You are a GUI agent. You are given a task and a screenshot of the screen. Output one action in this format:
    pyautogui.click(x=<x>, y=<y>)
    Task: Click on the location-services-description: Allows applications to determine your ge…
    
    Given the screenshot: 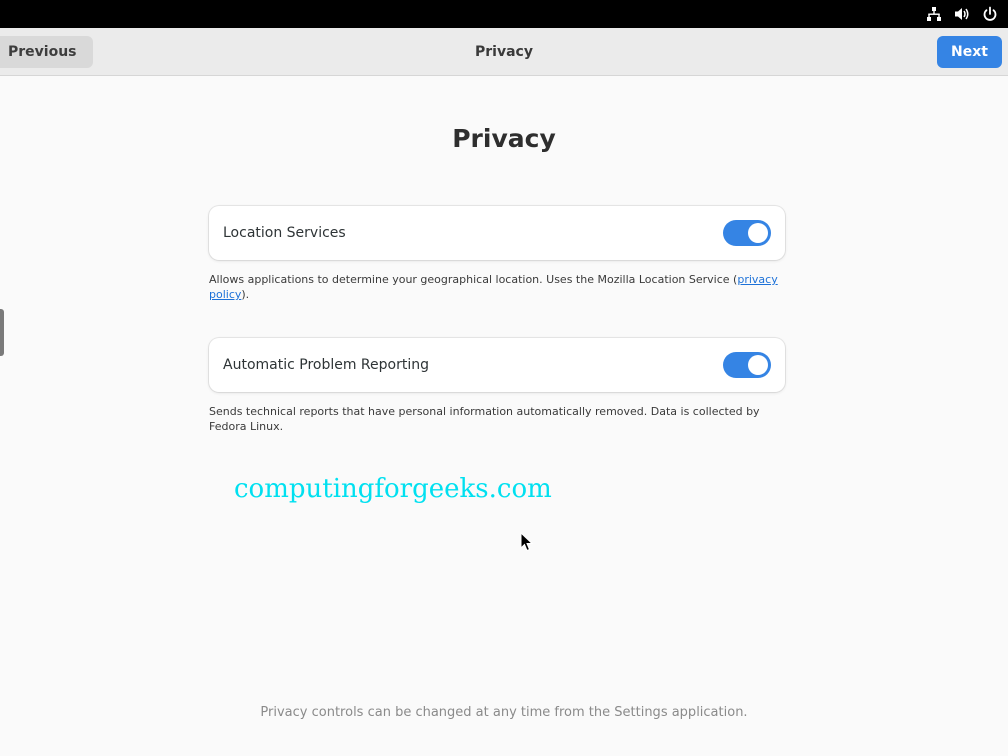 What is the action you would take?
    pyautogui.click(x=497, y=287)
    